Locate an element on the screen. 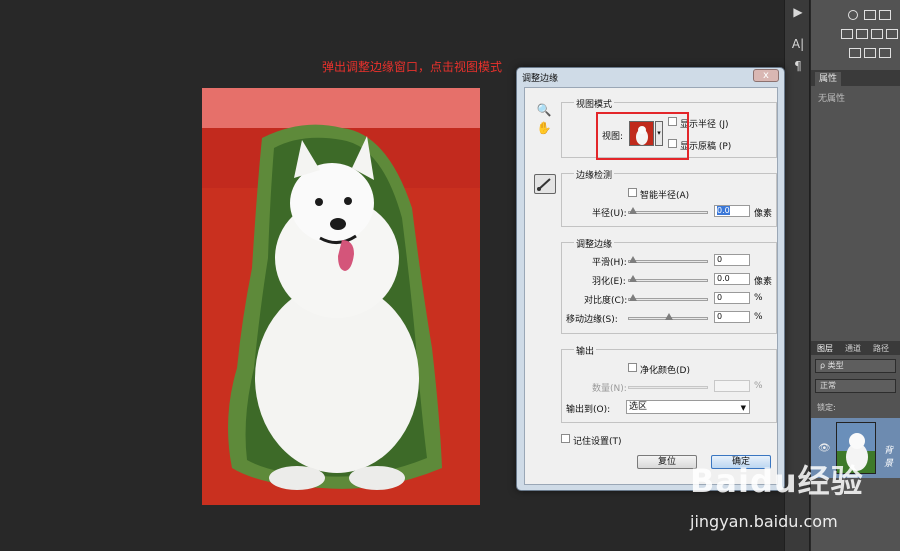 Image resolution: width=900 pixels, height=551 pixels. adjustments-panel is located at coordinates (855, 35).